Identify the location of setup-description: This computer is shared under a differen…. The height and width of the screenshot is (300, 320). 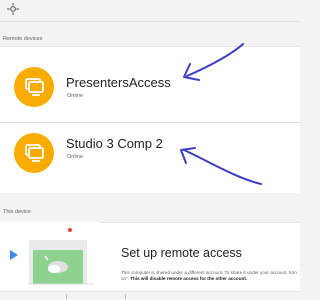
(210, 276).